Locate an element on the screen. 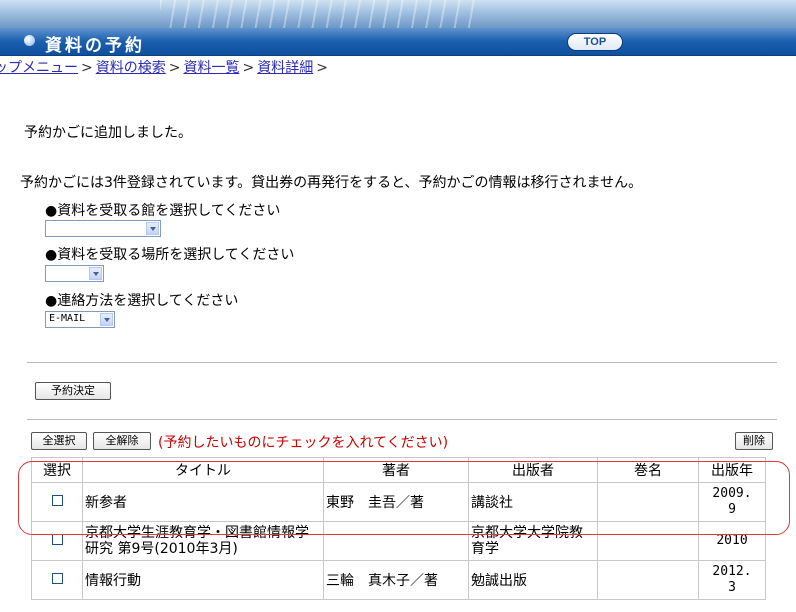  breadcrumb-search: 資料の検索 is located at coordinates (131, 68).